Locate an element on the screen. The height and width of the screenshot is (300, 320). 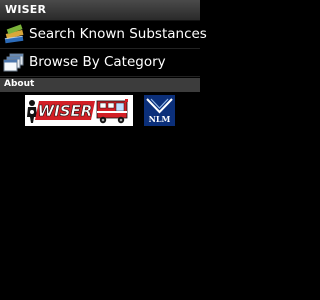
wiser-logo: WISER is located at coordinates (79, 110).